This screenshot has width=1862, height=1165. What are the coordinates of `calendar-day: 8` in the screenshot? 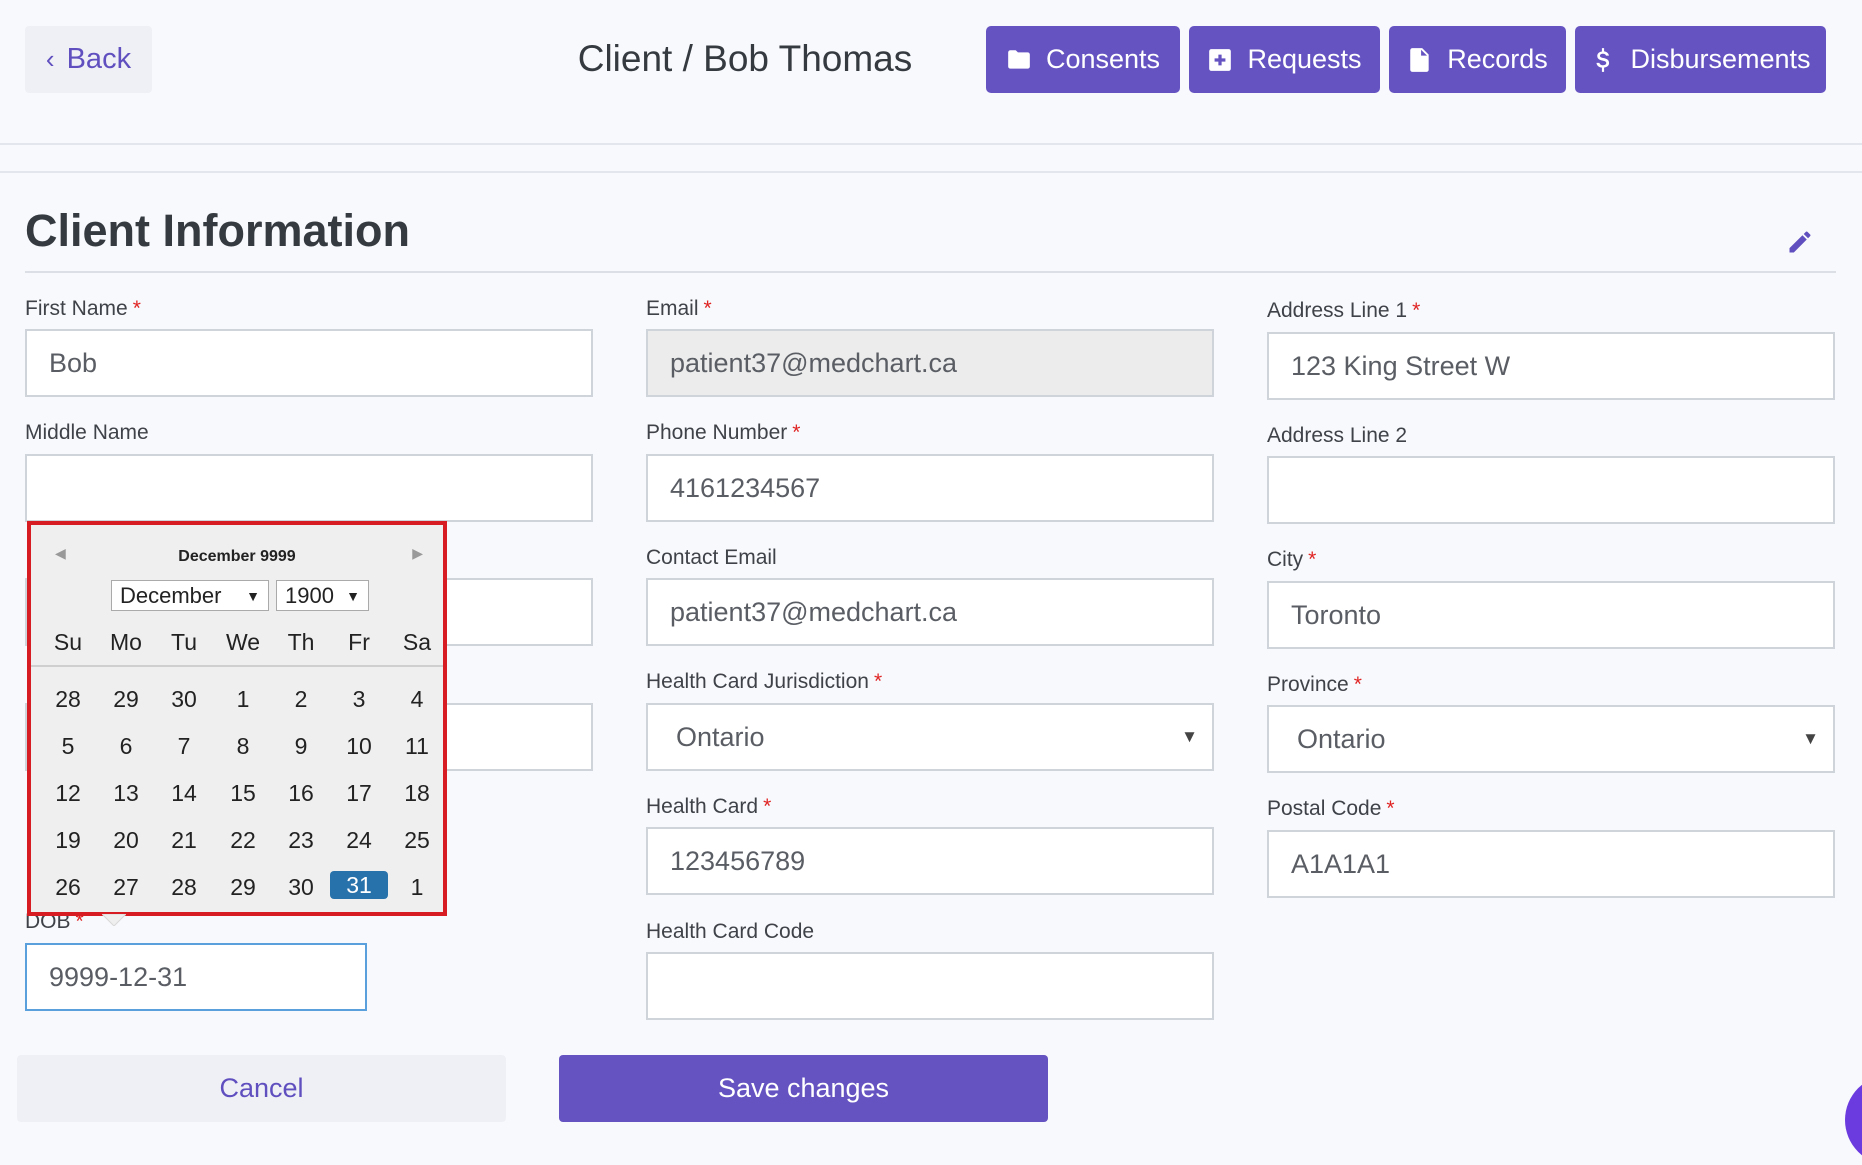 It's located at (243, 746).